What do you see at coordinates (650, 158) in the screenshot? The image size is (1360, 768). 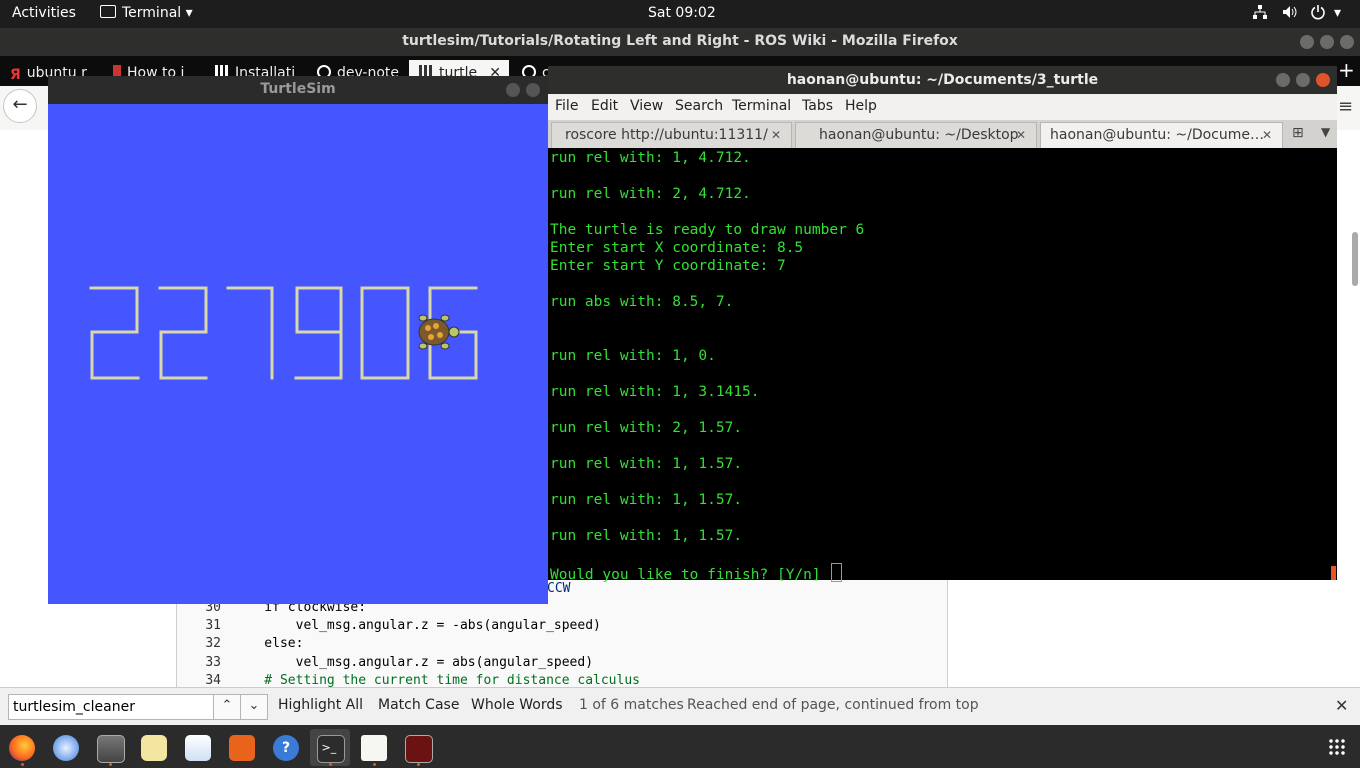 I see `terminal-line: run rel with: 1, 4.712.` at bounding box center [650, 158].